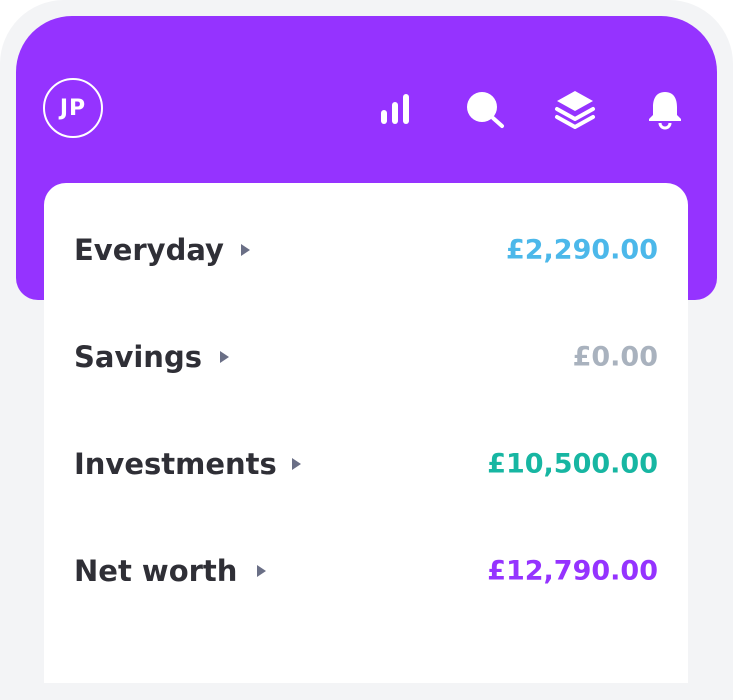 The image size is (733, 700). What do you see at coordinates (366, 249) in the screenshot?
I see `account-row-everyday: Everyday £2,290.00` at bounding box center [366, 249].